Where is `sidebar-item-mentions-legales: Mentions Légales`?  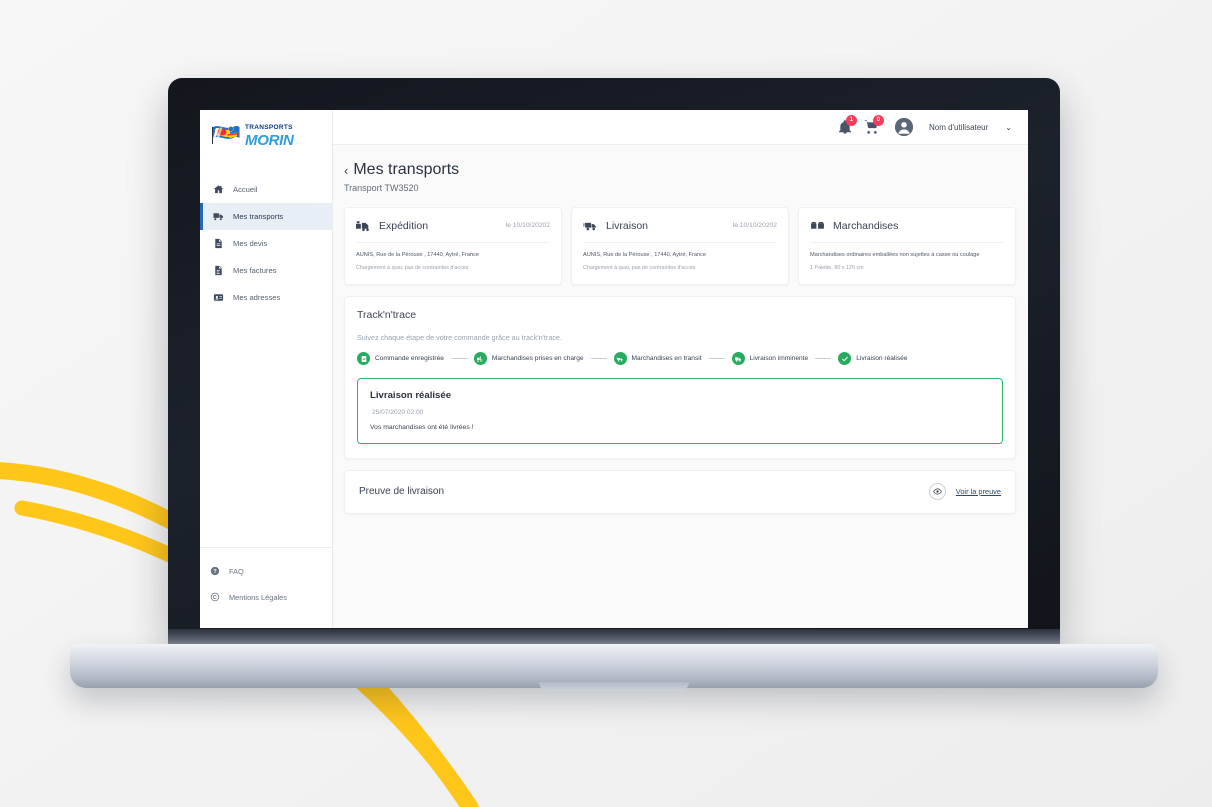
sidebar-item-mentions-legales: Mentions Légales is located at coordinates (266, 597).